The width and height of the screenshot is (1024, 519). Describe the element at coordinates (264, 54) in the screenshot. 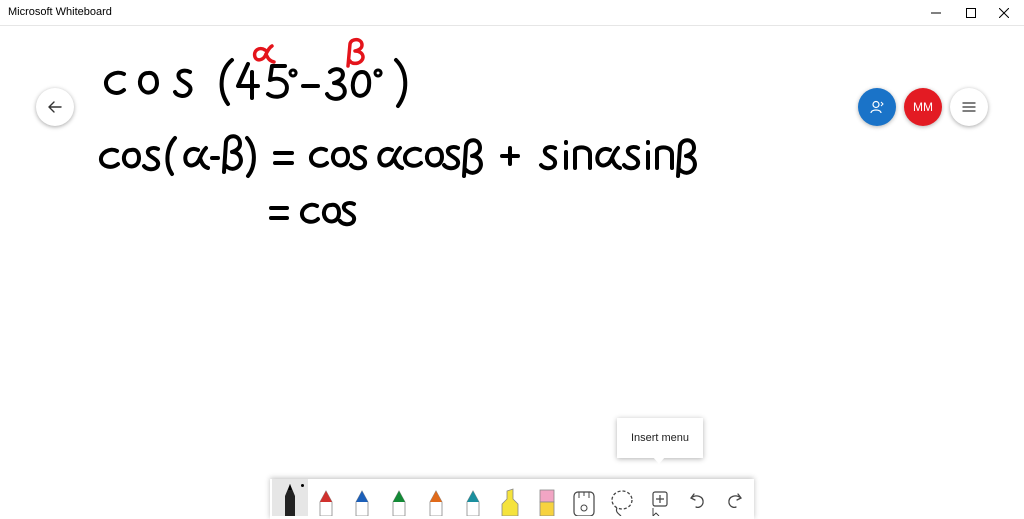

I see `ink-red-alpha` at that location.